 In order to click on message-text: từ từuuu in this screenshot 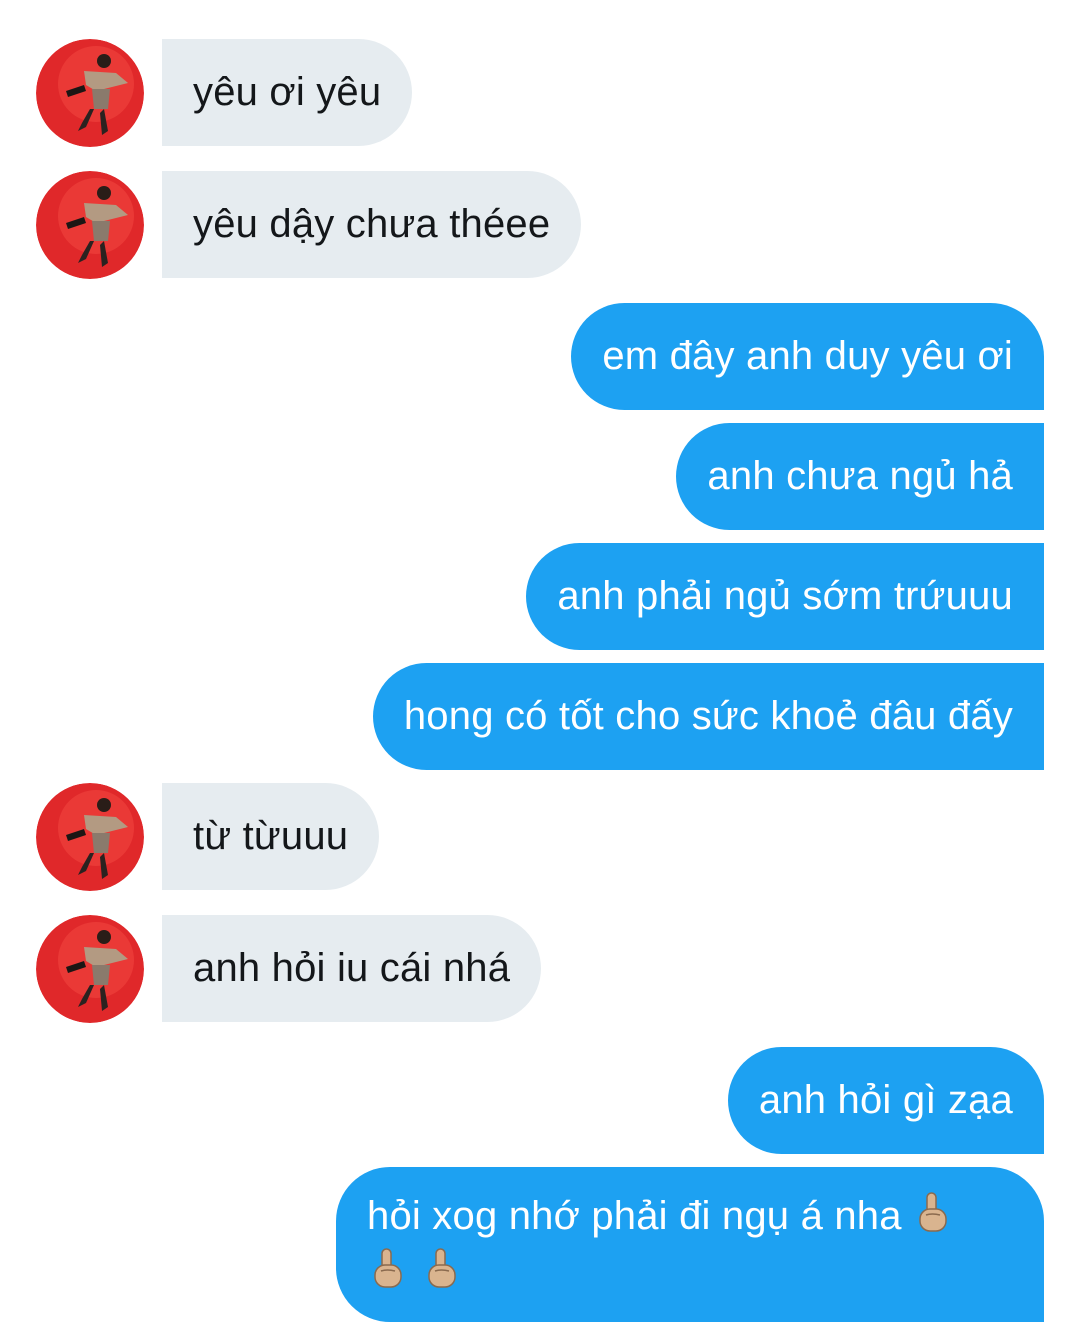, I will do `click(271, 836)`.